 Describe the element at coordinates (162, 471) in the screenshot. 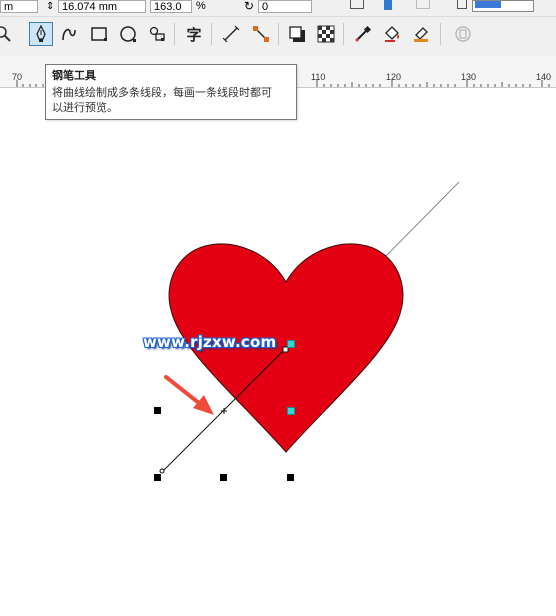

I see `pen-path-start-node` at that location.